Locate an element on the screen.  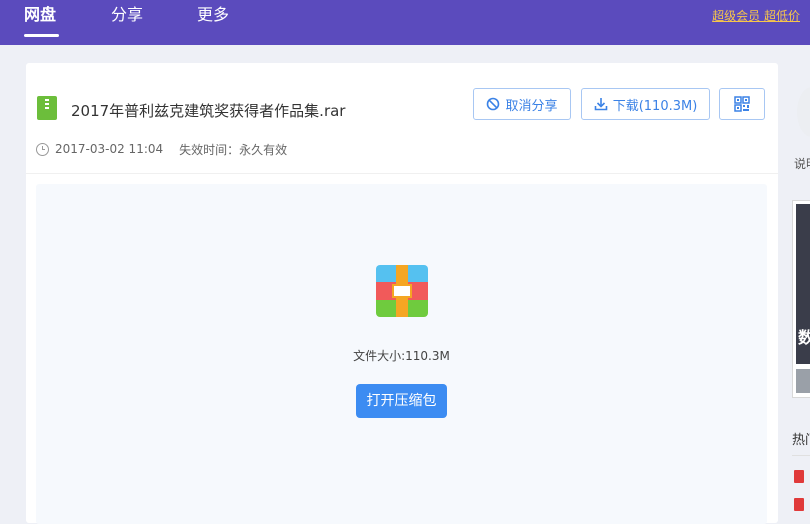
nav-item-more: 更多 is located at coordinates (213, 15).